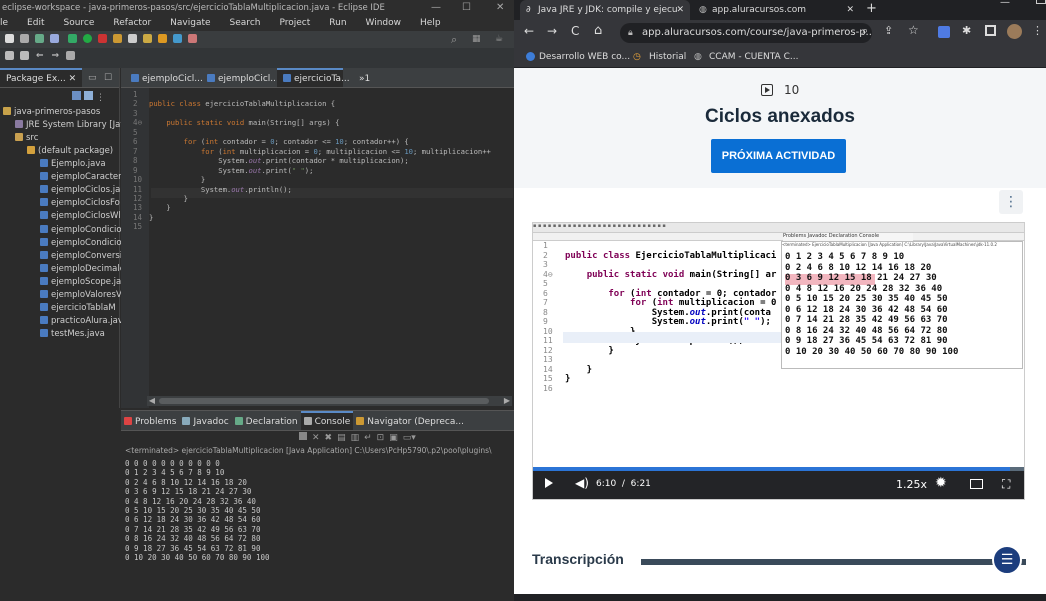 This screenshot has width=1046, height=601. What do you see at coordinates (384, 23) in the screenshot?
I see `menu-item: Window` at bounding box center [384, 23].